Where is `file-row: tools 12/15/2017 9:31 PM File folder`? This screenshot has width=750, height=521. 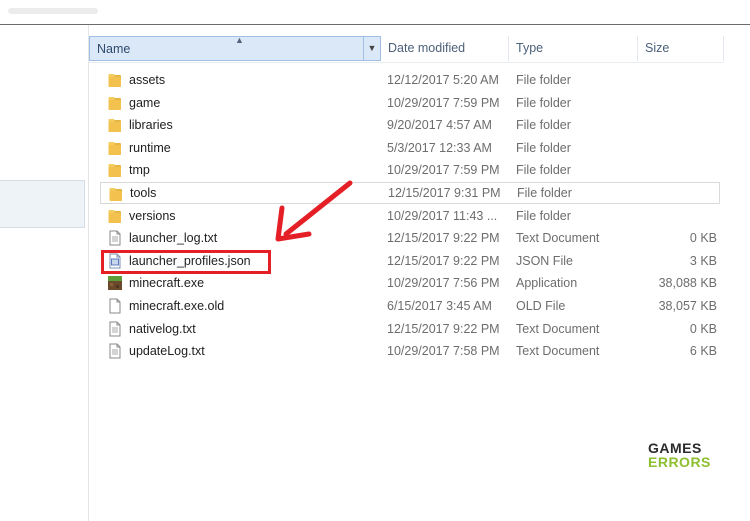 file-row: tools 12/15/2017 9:31 PM File folder is located at coordinates (410, 193).